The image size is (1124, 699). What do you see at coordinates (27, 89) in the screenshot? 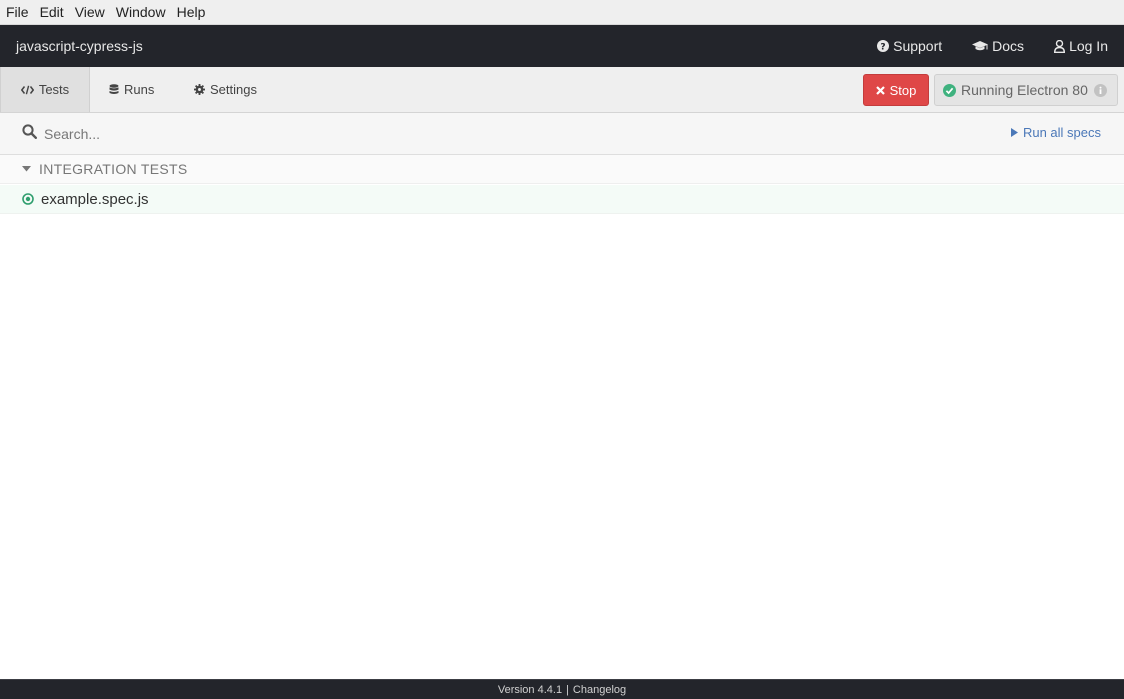
I see `code-icon` at bounding box center [27, 89].